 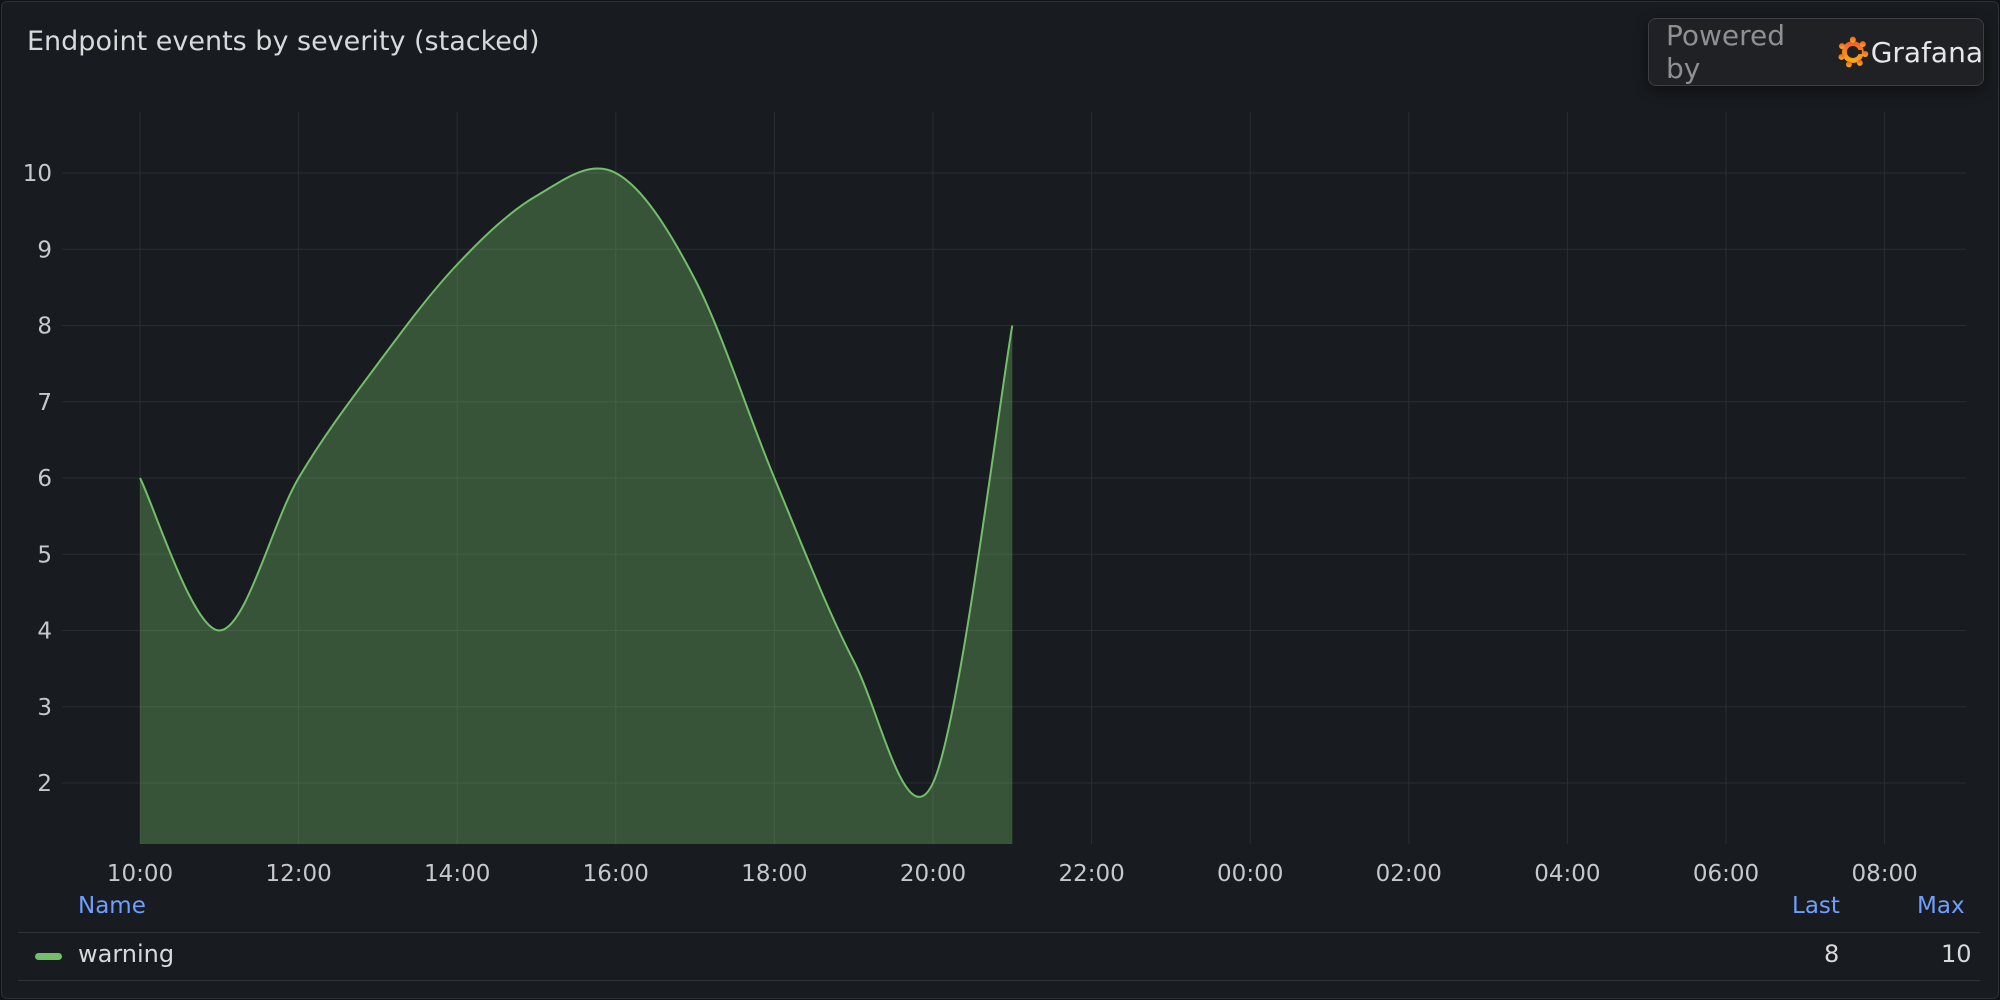 What do you see at coordinates (37, 174) in the screenshot?
I see `y-tick-label: 10` at bounding box center [37, 174].